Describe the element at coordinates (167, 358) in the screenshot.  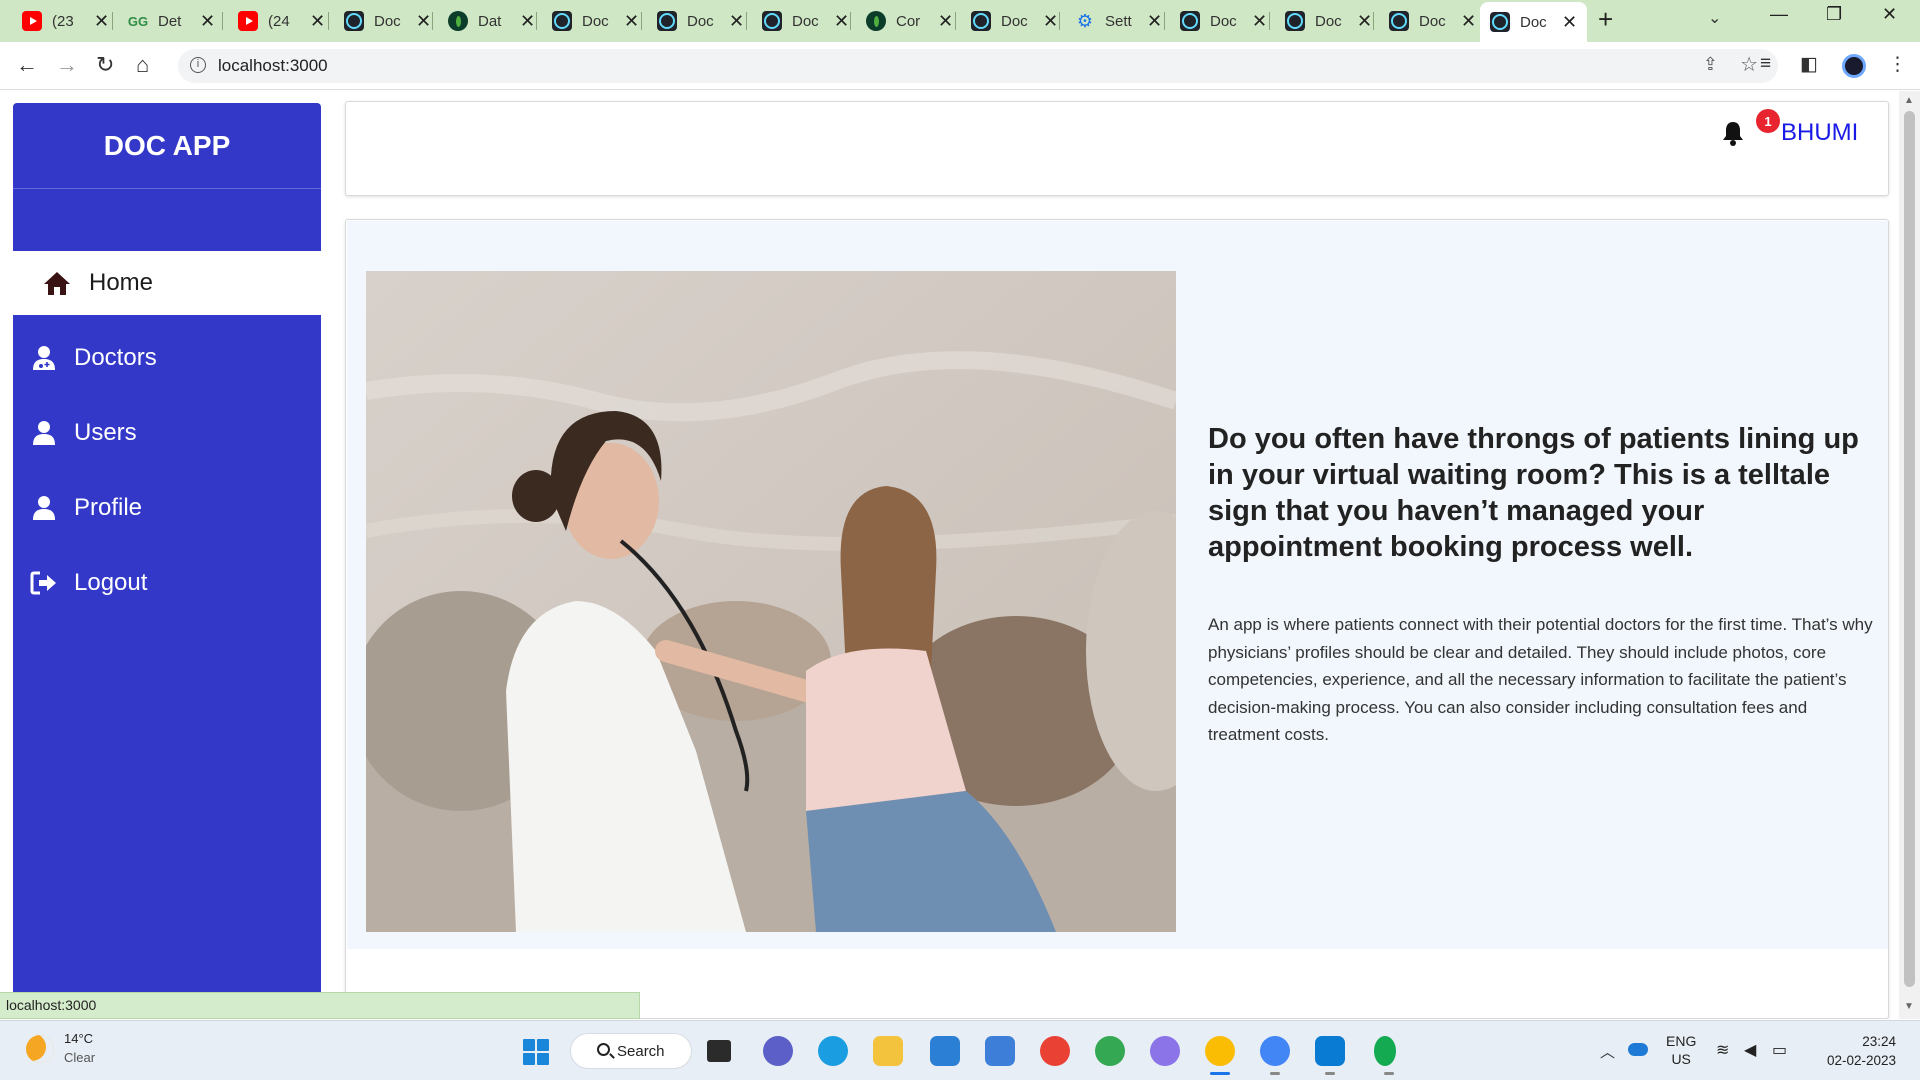
I see `sidebar-item-doctors: Doctors` at that location.